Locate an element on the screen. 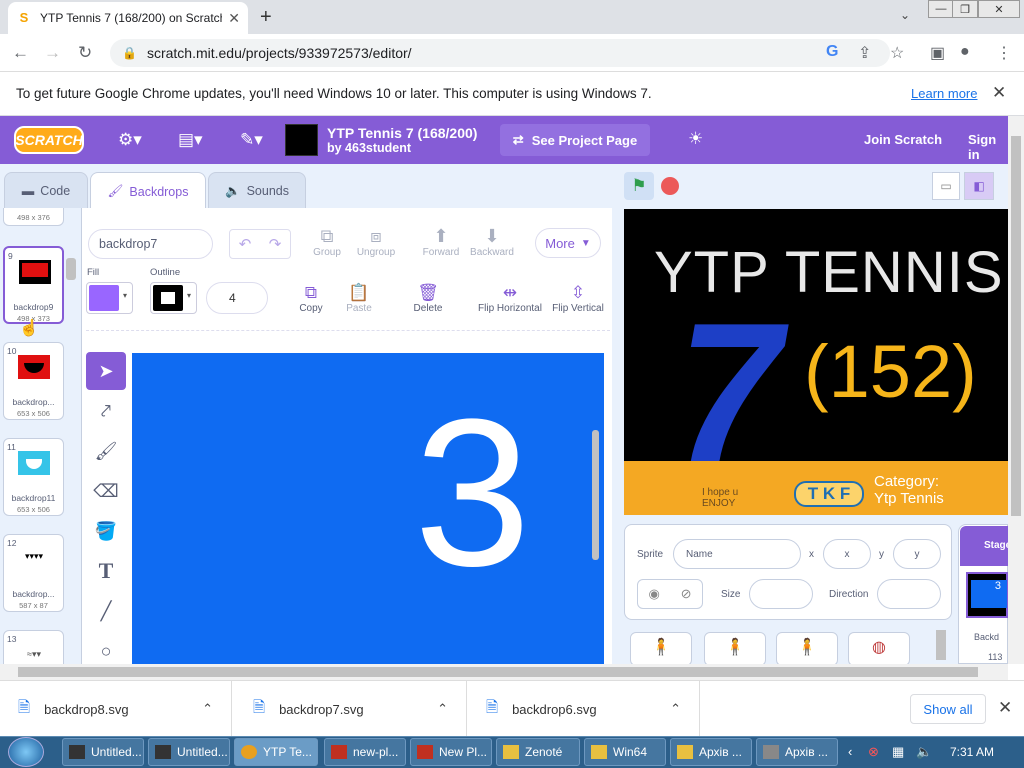  more-button: More ▼ is located at coordinates (568, 243).